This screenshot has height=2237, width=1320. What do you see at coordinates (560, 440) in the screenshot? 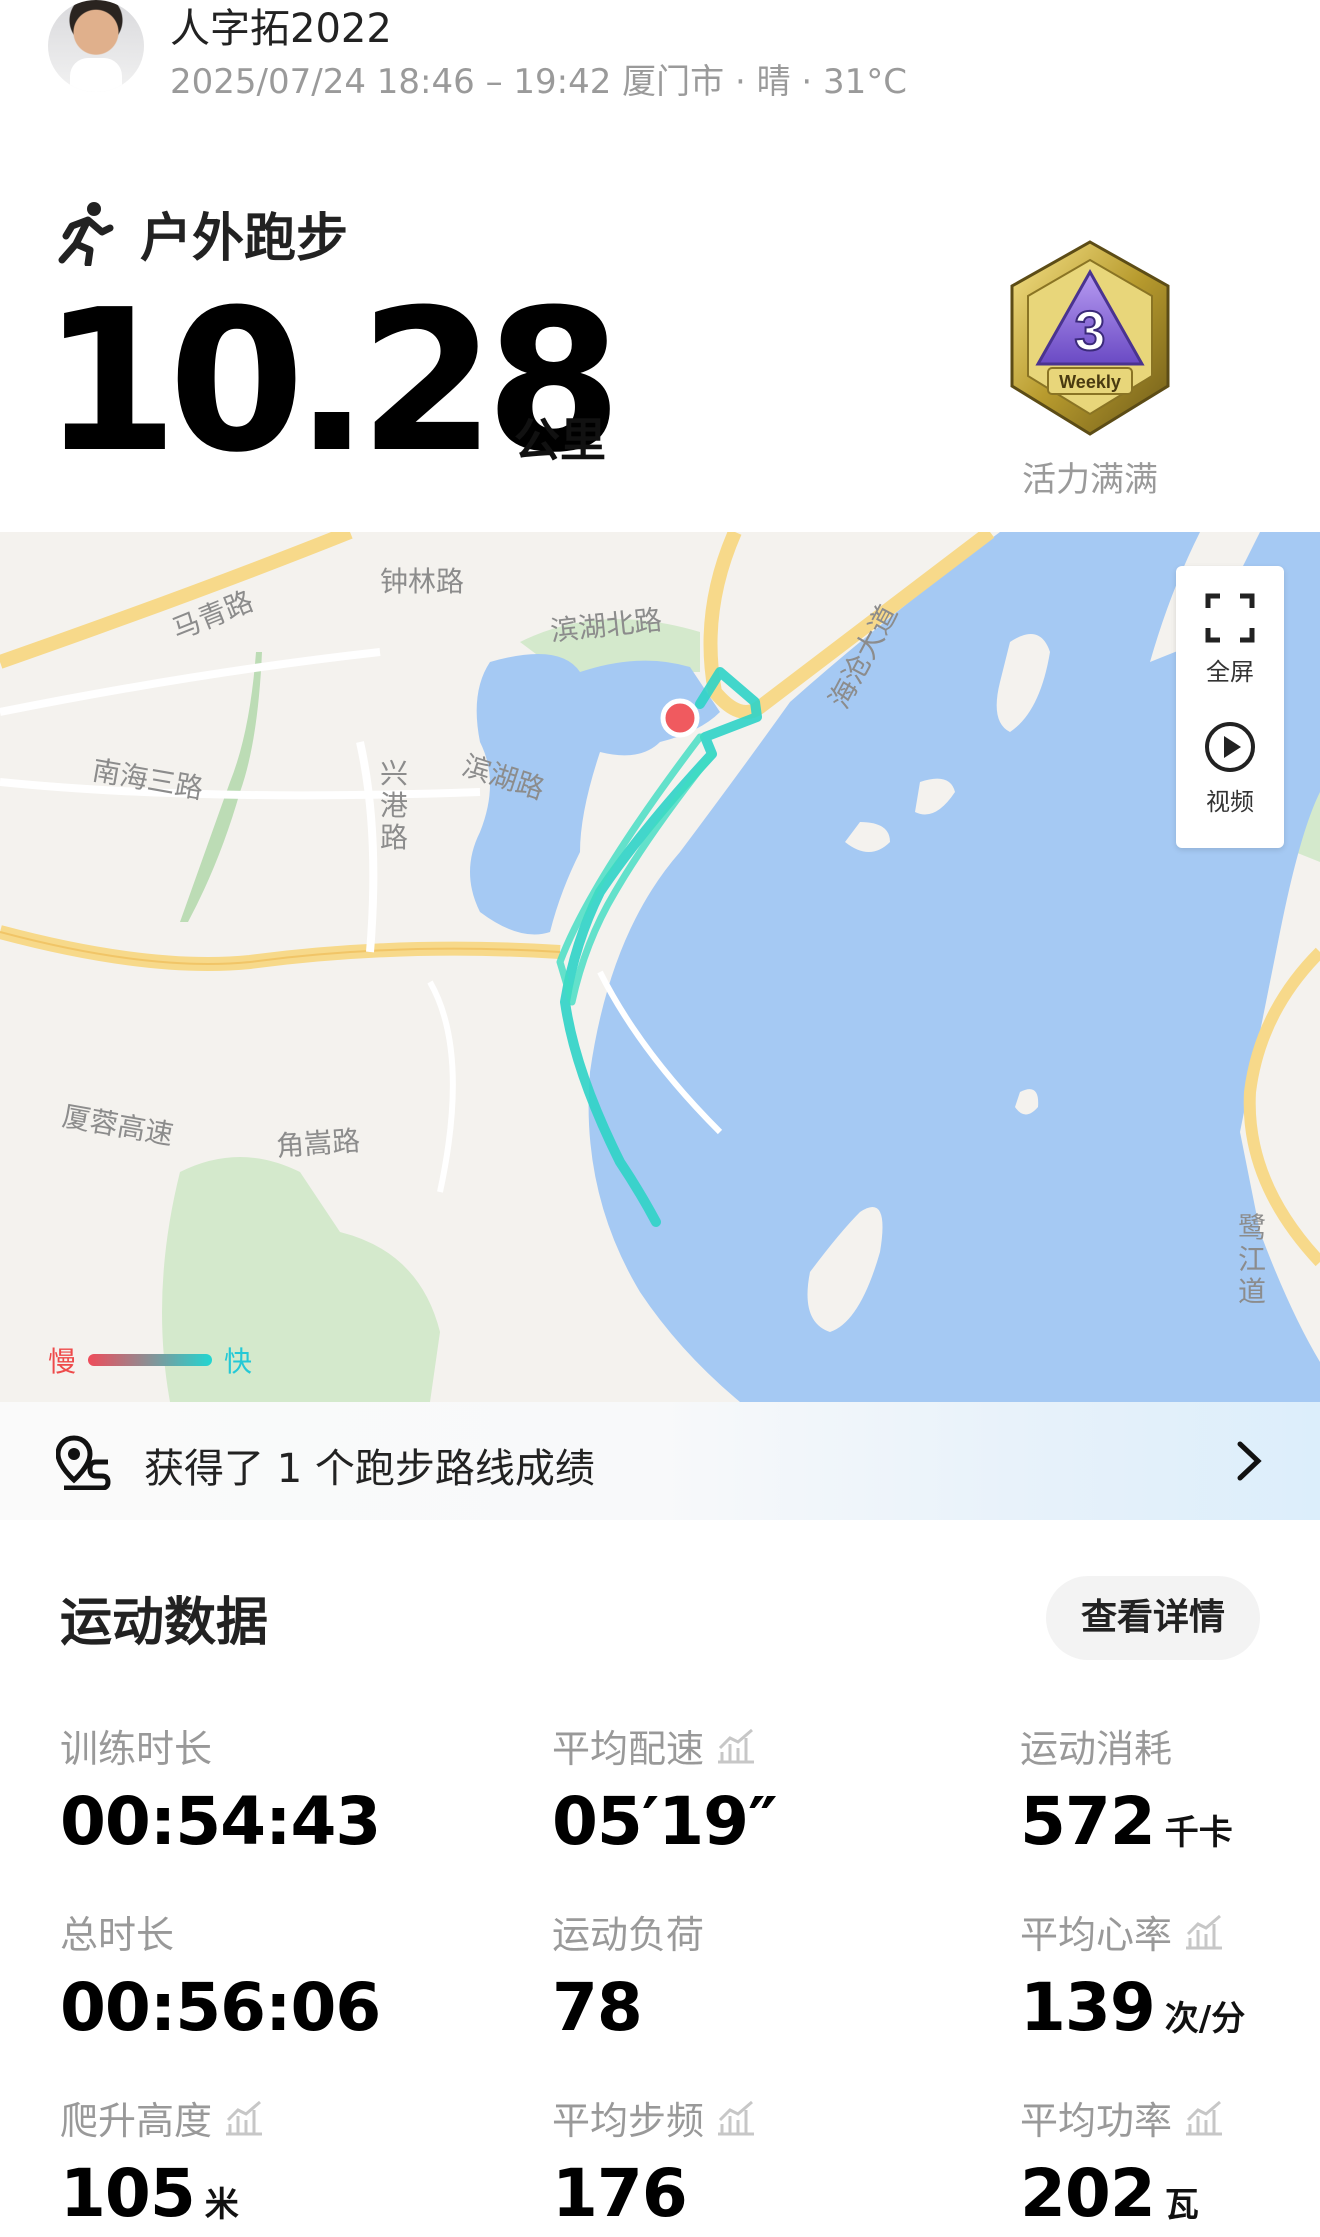
I see `distance-unit: 公里` at bounding box center [560, 440].